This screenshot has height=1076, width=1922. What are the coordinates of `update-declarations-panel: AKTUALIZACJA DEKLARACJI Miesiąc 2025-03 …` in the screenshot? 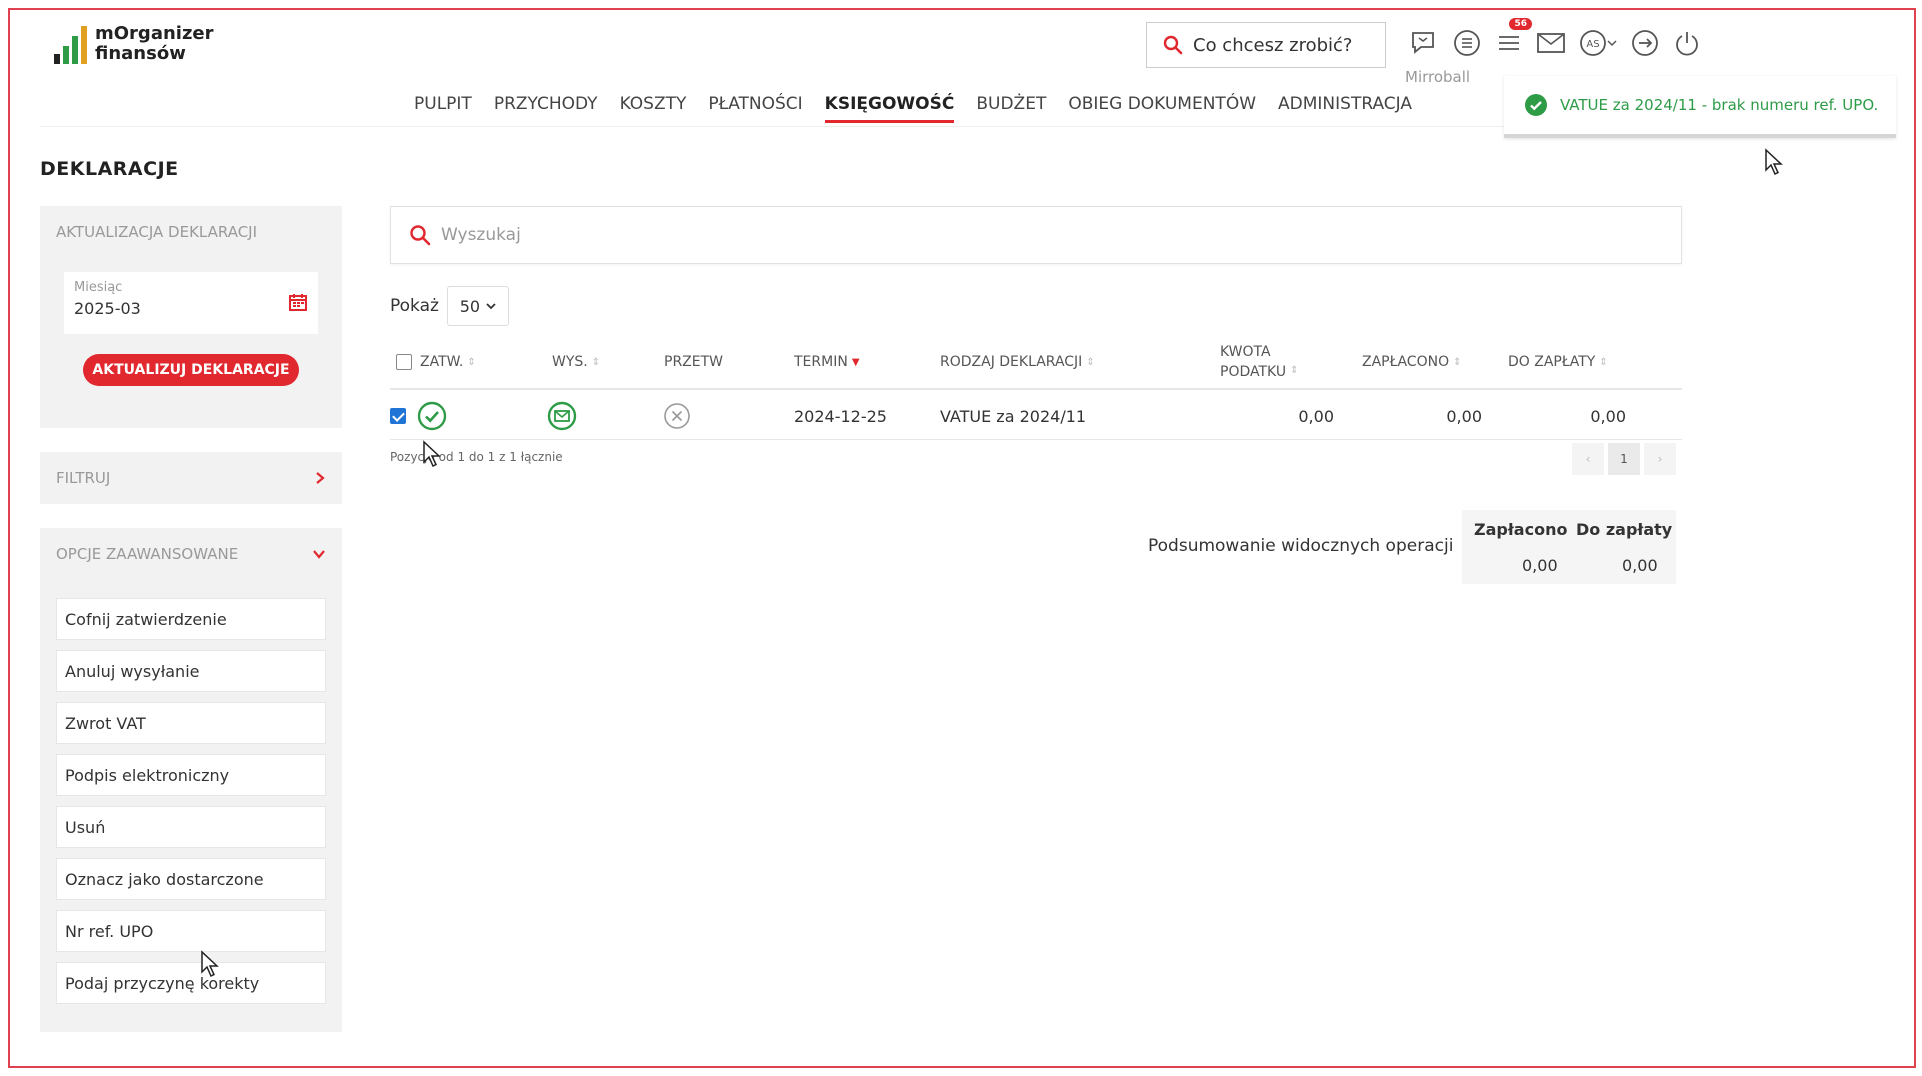 It's located at (191, 317).